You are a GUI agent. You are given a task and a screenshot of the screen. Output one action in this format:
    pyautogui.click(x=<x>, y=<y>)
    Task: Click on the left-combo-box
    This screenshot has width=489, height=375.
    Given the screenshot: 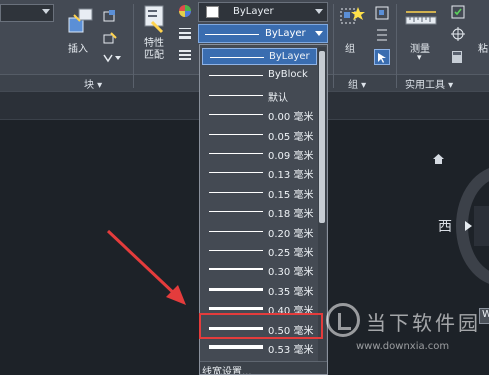 What is the action you would take?
    pyautogui.click(x=27, y=13)
    